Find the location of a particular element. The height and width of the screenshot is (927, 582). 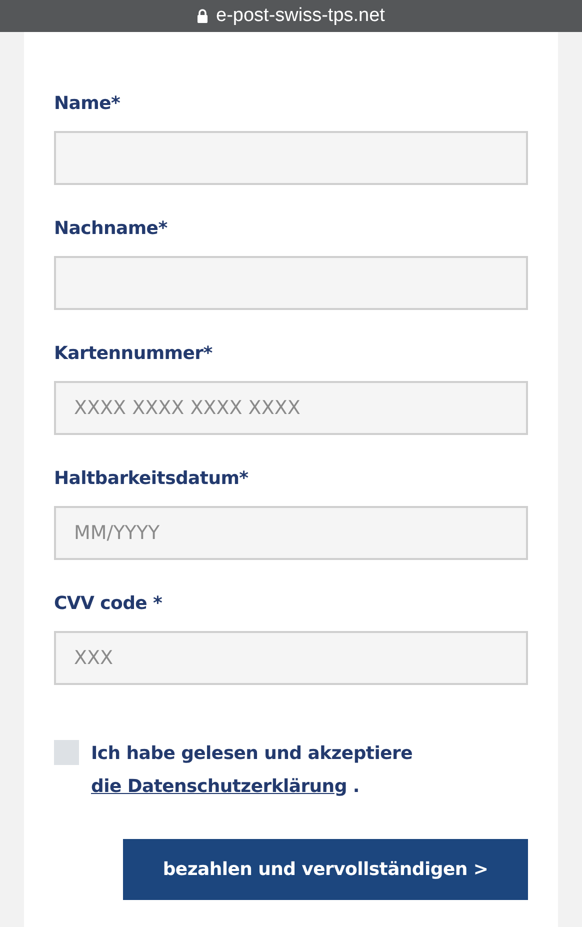

checkbox is located at coordinates (66, 752).